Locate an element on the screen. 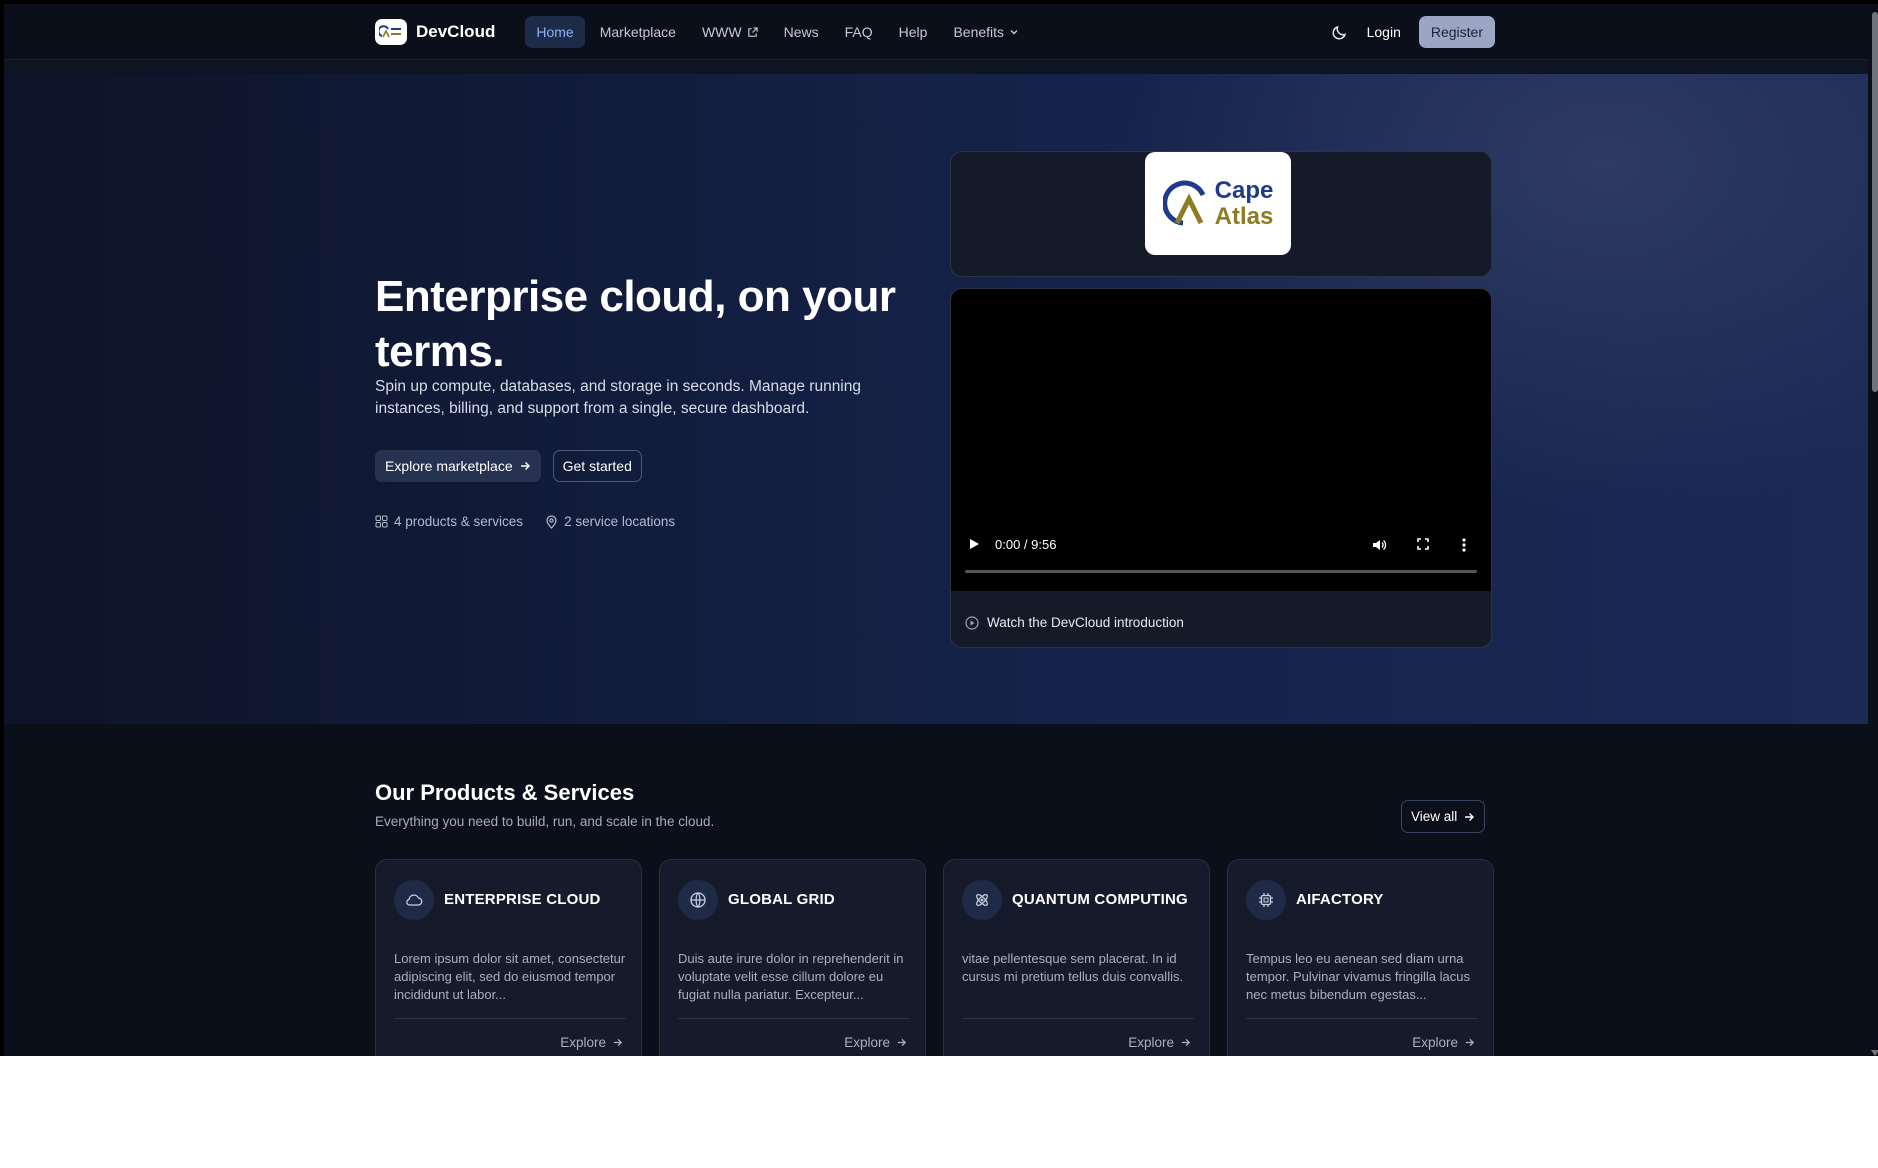 This screenshot has width=1878, height=1168. nav-divider-strip is located at coordinates (936, 67).